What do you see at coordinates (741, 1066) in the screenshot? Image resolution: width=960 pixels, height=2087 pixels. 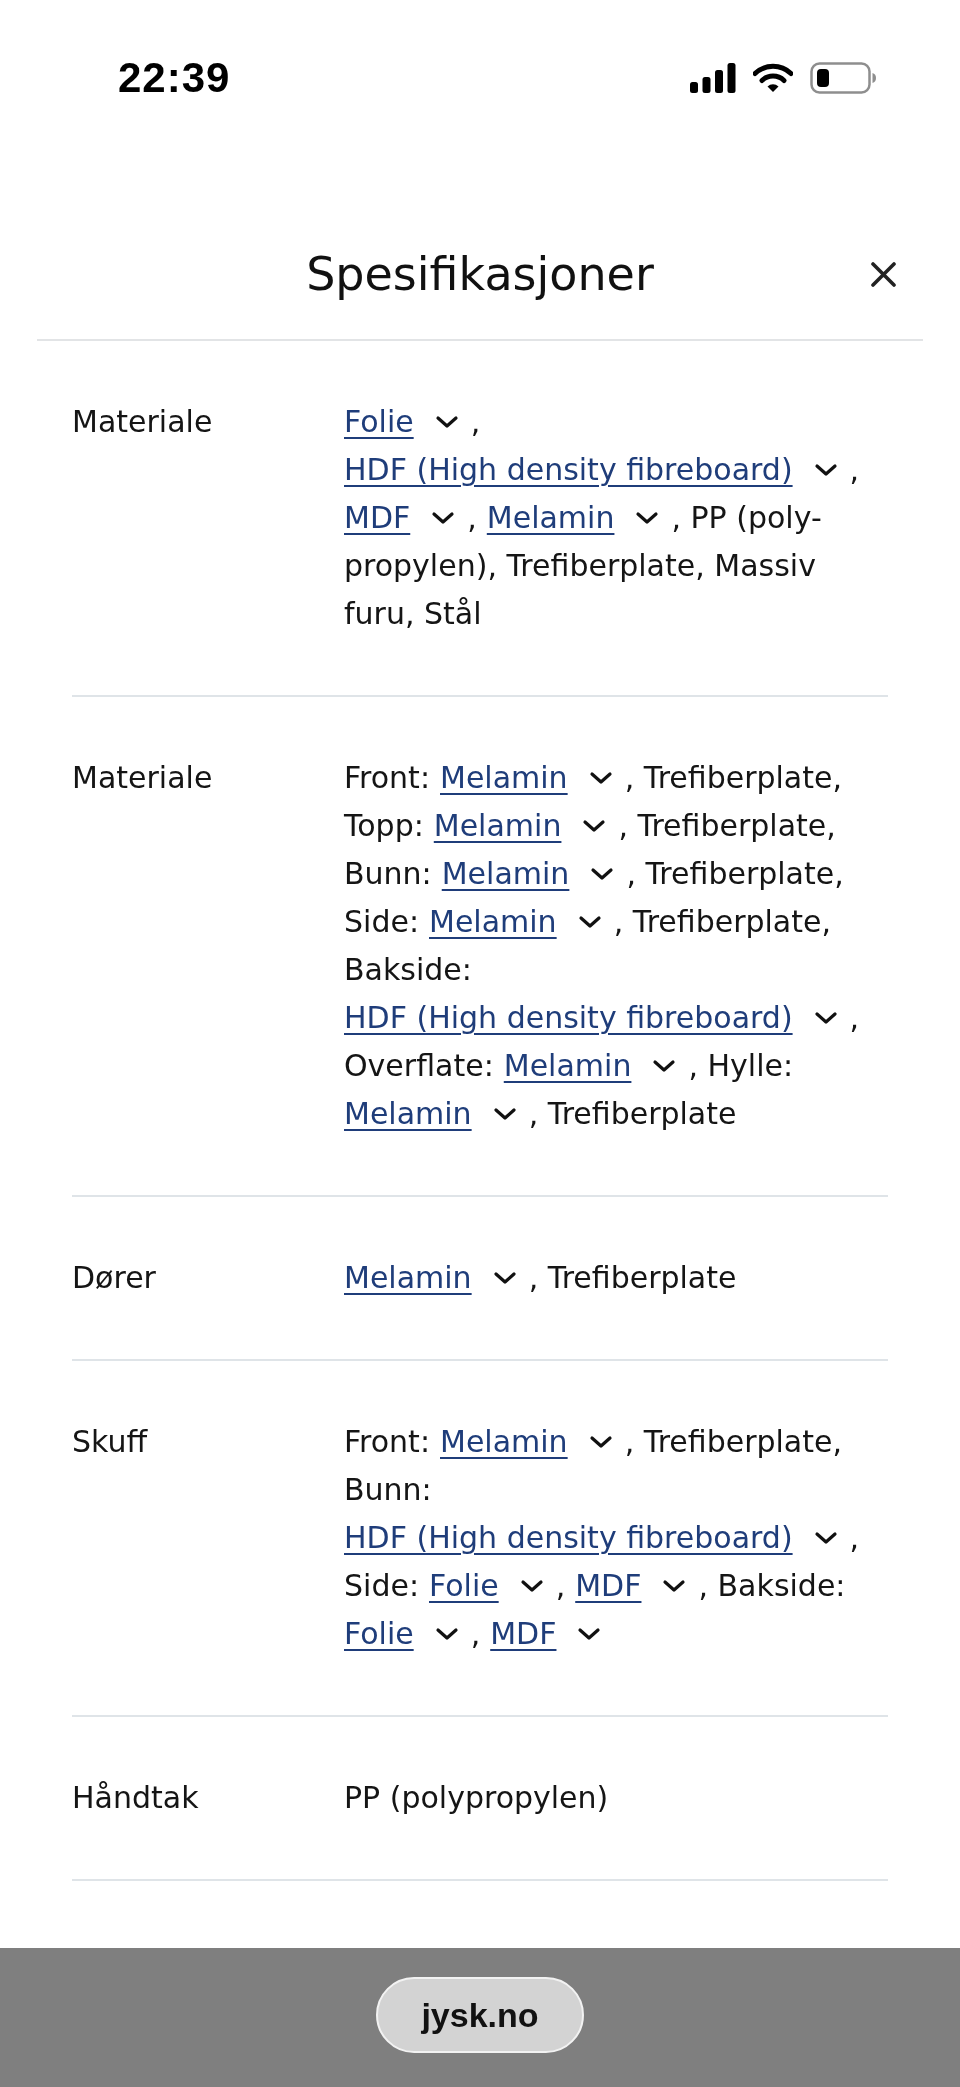 I see `spec-value-text: , Hylle:` at bounding box center [741, 1066].